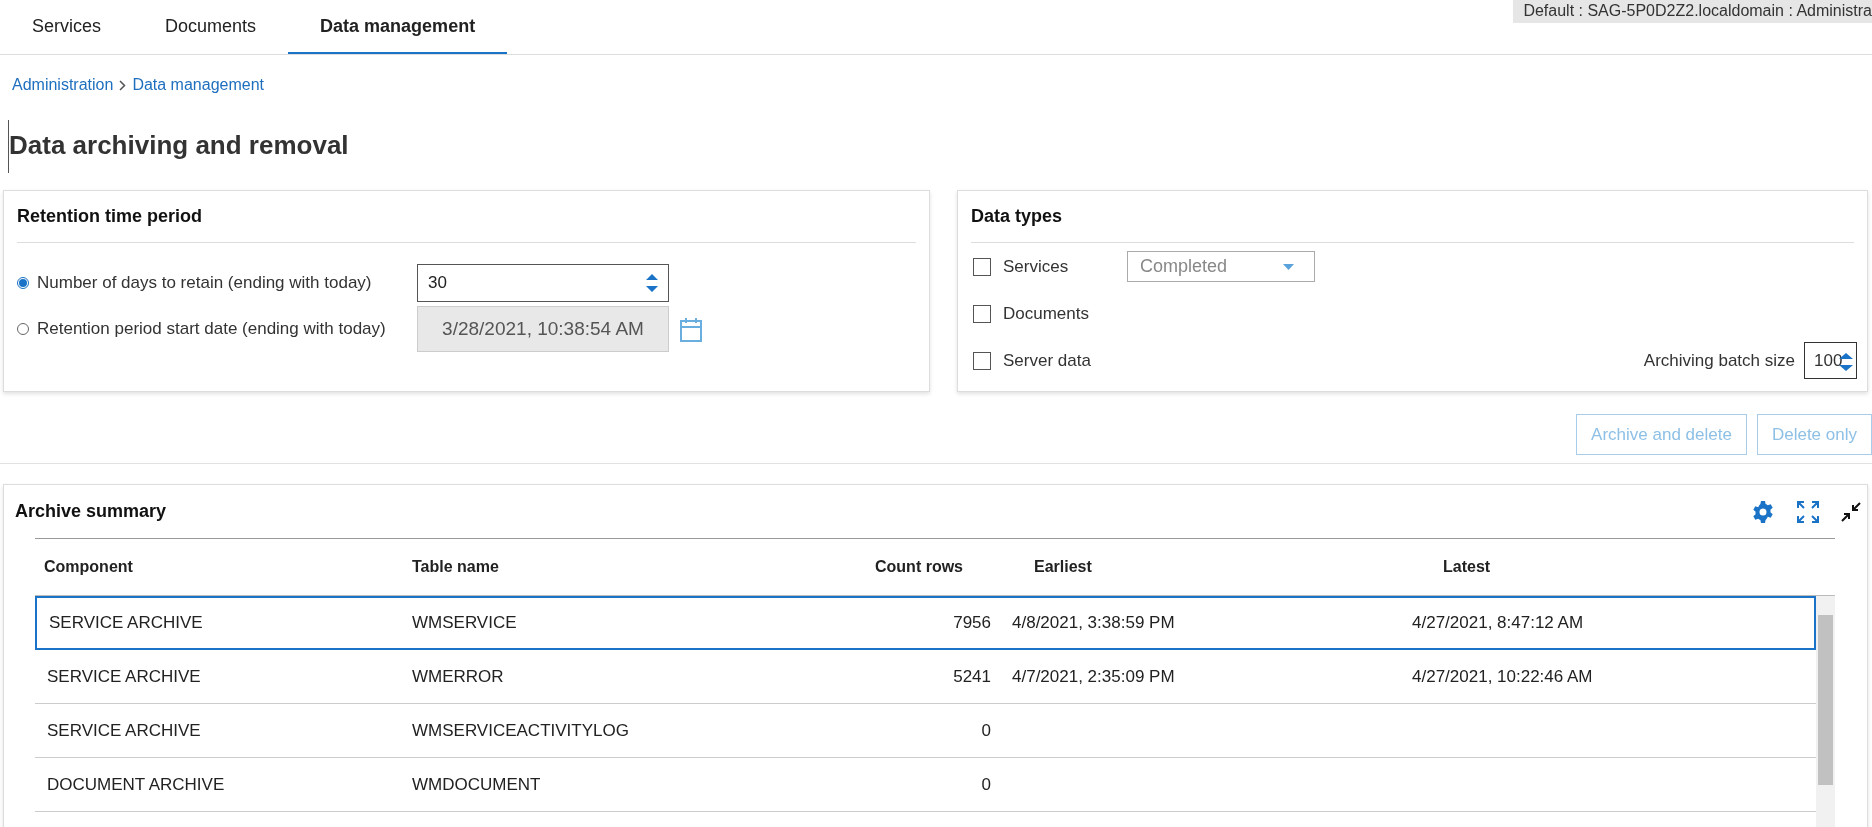  What do you see at coordinates (1498, 623) in the screenshot?
I see `table-cell-text: 4/27/2021, 8:47:12 AM` at bounding box center [1498, 623].